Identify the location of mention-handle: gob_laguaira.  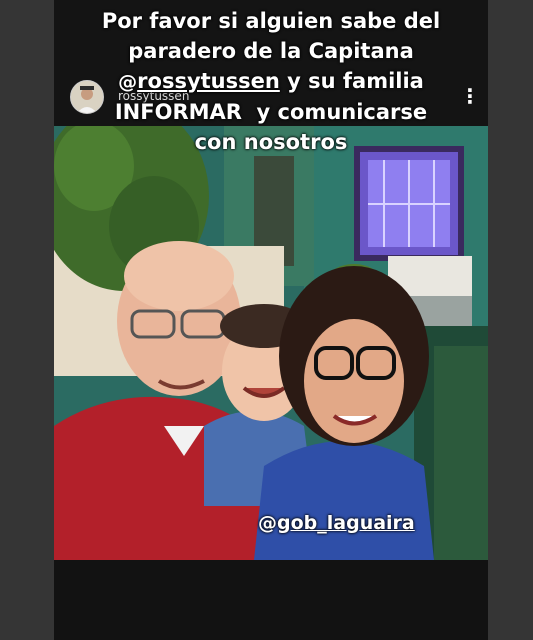
(346, 523).